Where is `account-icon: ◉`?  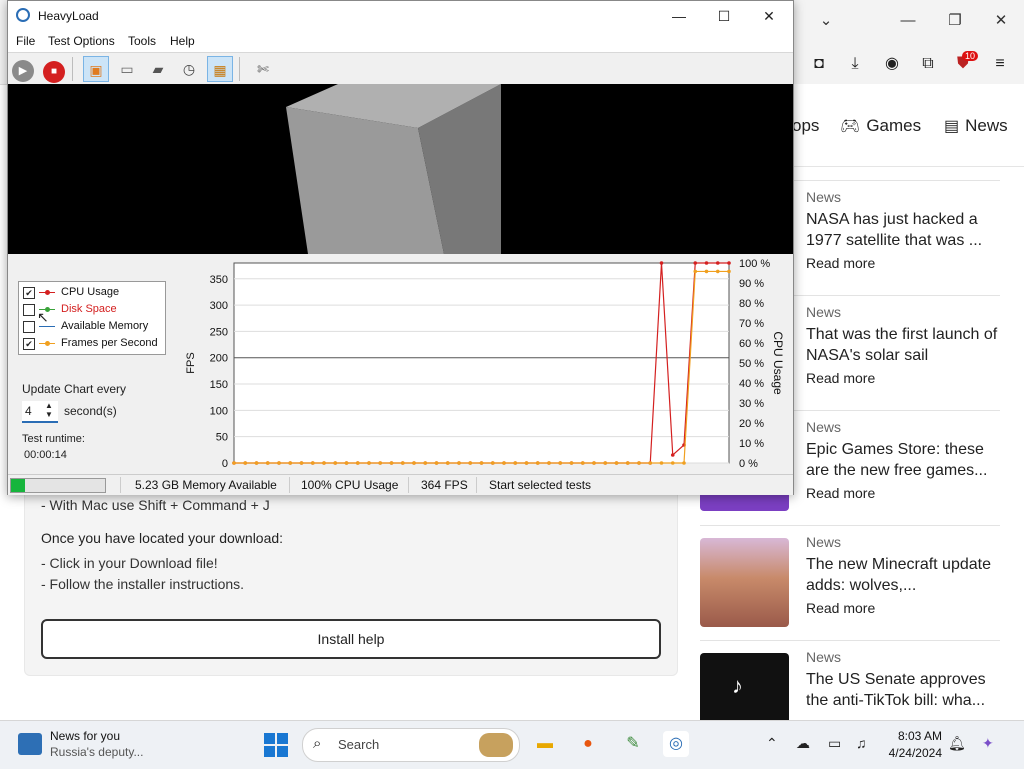
account-icon: ◉ is located at coordinates (892, 64).